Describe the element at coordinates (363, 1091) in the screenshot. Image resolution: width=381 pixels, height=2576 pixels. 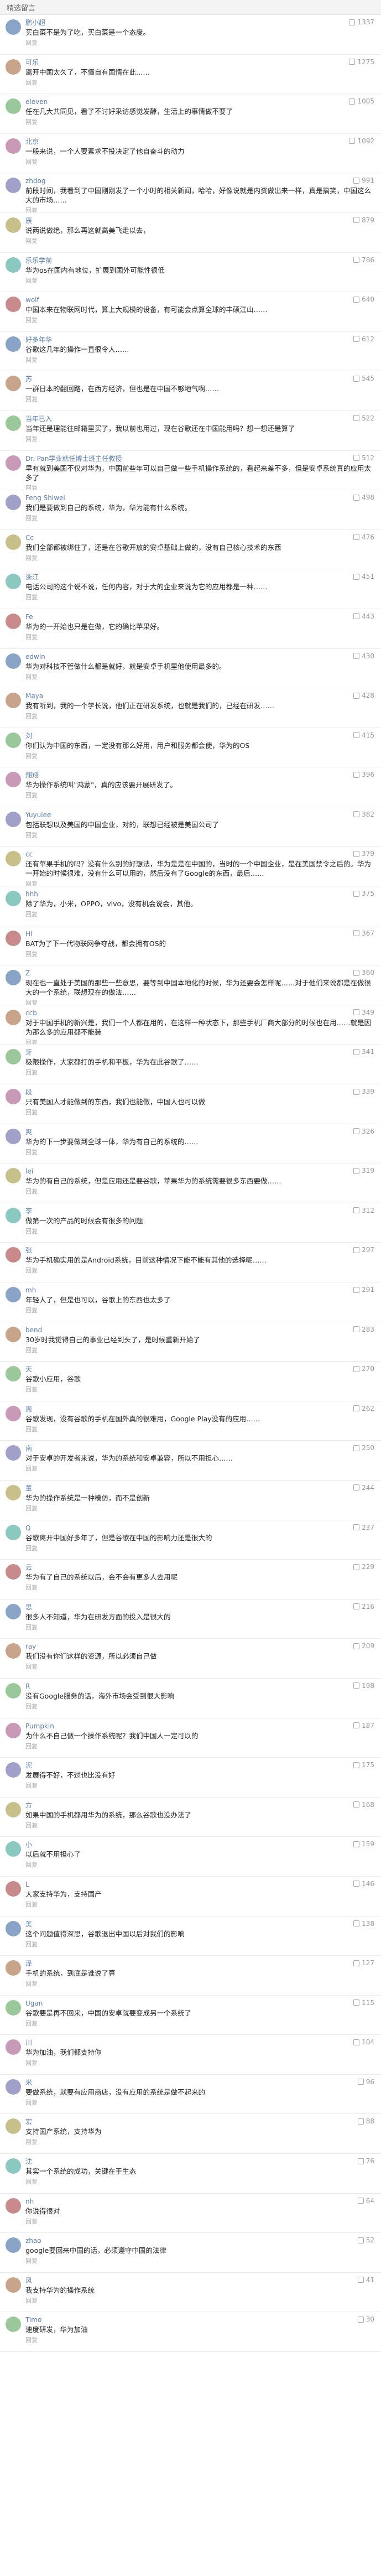
I see `like-button: 339` at that location.